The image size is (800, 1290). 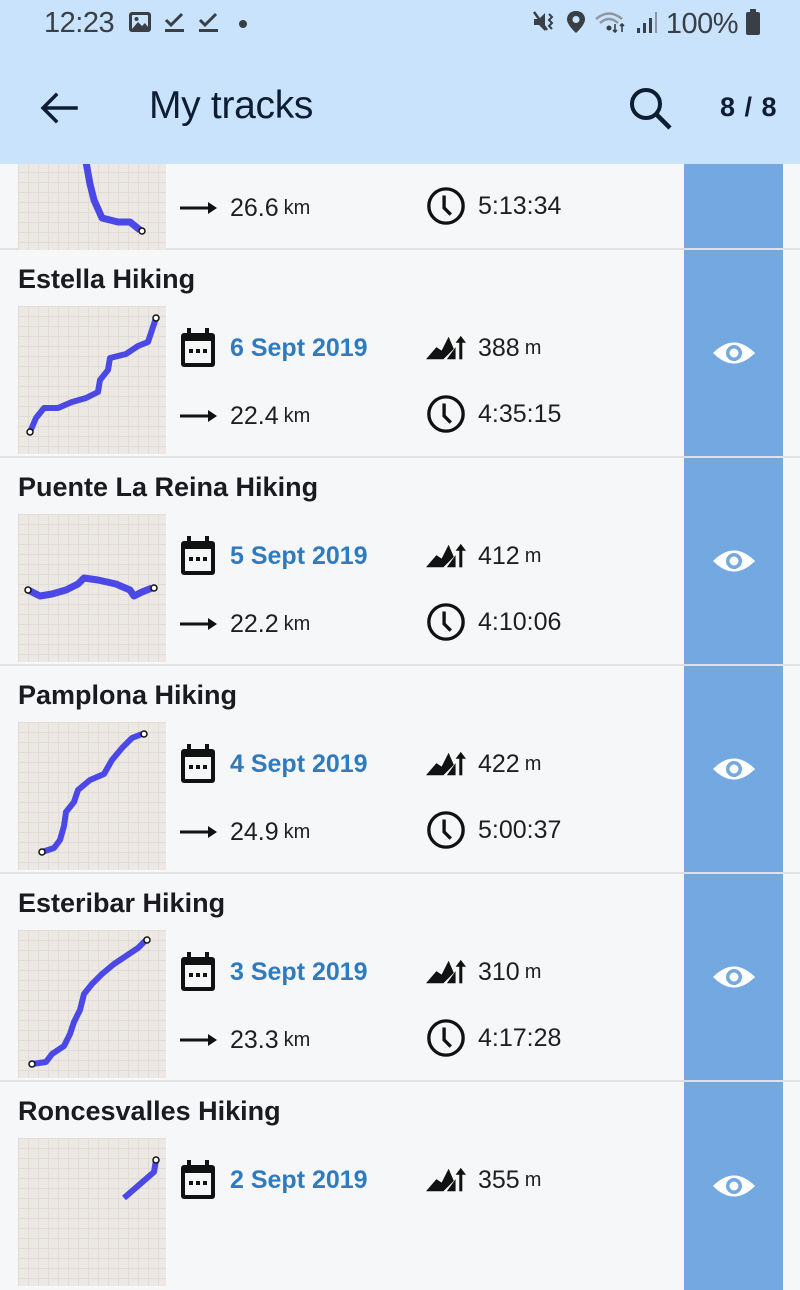 I want to click on track-count: 8 / 8, so click(x=749, y=107).